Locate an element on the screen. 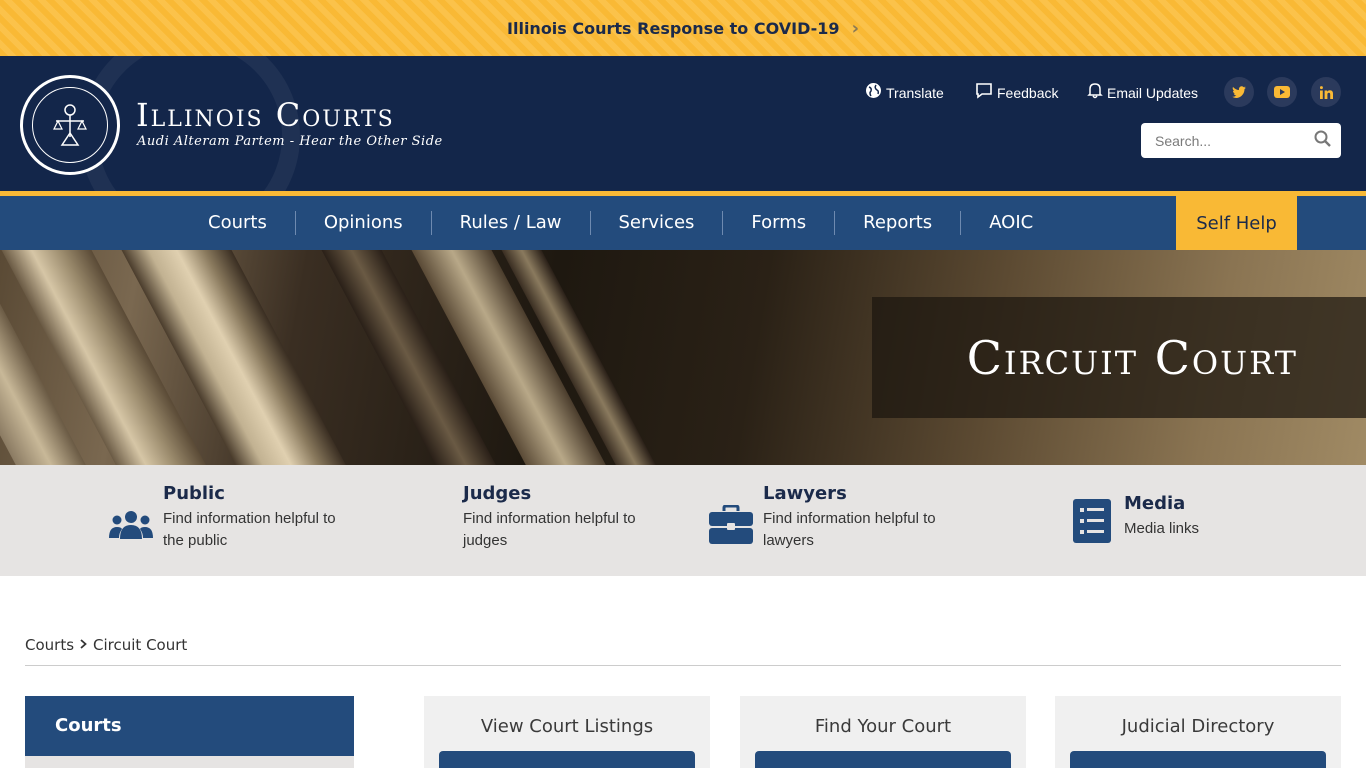 The height and width of the screenshot is (768, 1366). audience-public-title: Public is located at coordinates (194, 493).